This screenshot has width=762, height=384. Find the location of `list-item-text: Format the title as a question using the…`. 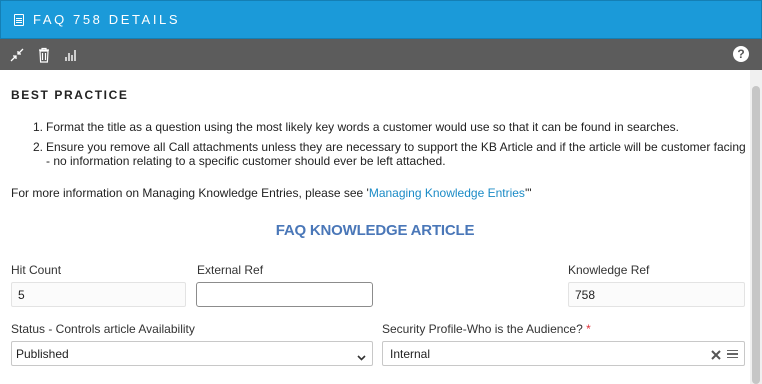

list-item-text: Format the title as a question using the… is located at coordinates (362, 127).